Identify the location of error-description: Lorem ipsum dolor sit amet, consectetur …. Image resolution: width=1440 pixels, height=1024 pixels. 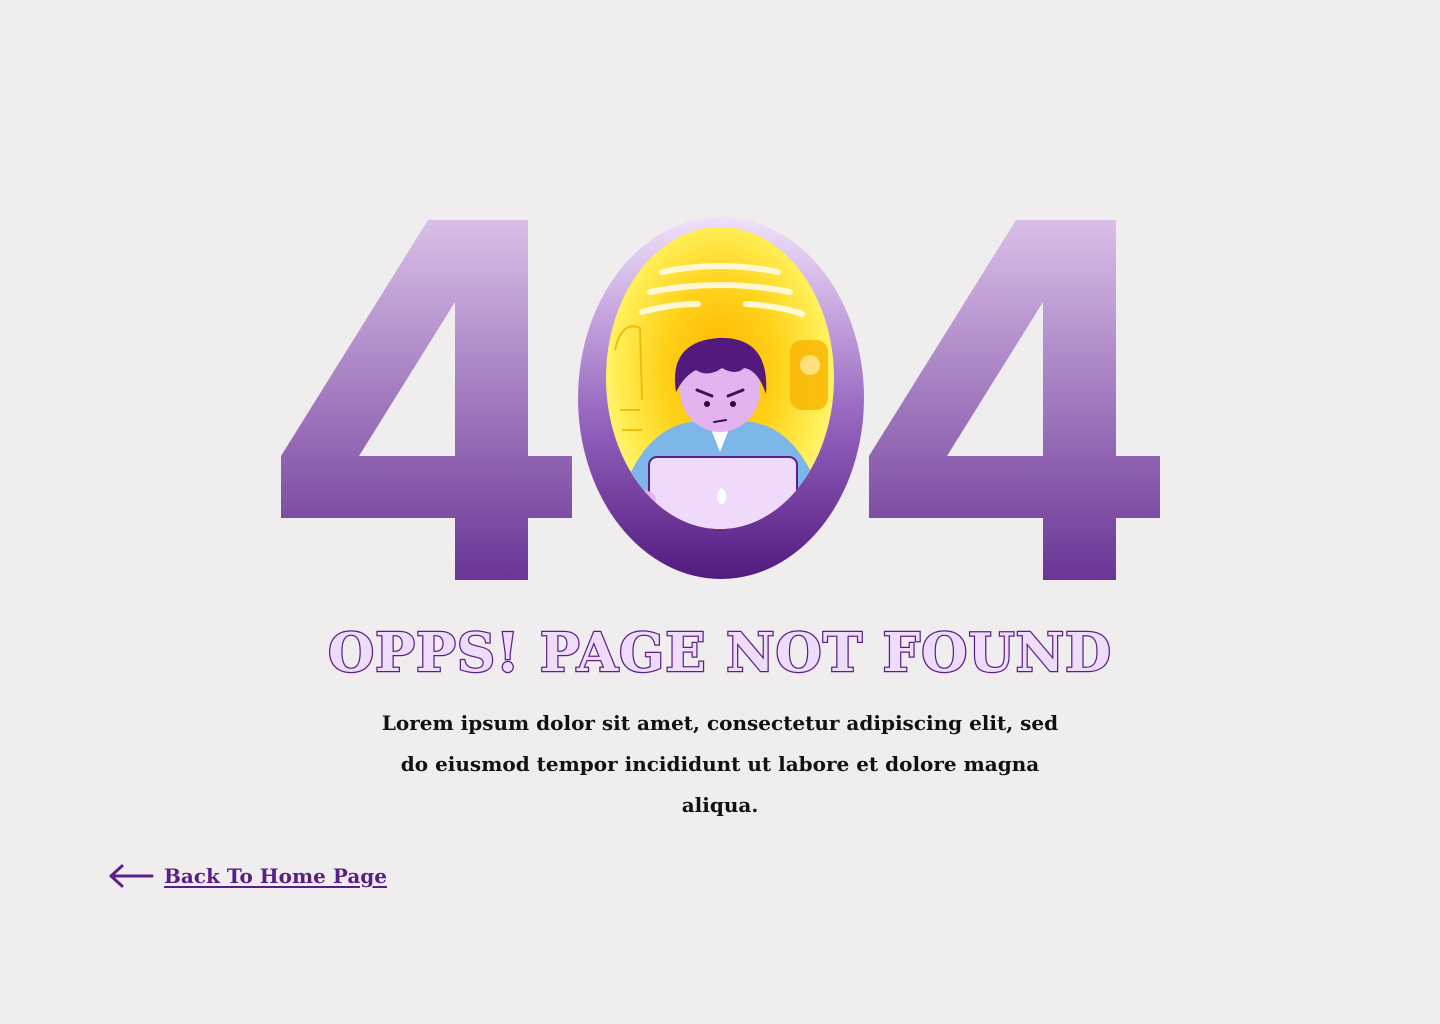
(720, 764).